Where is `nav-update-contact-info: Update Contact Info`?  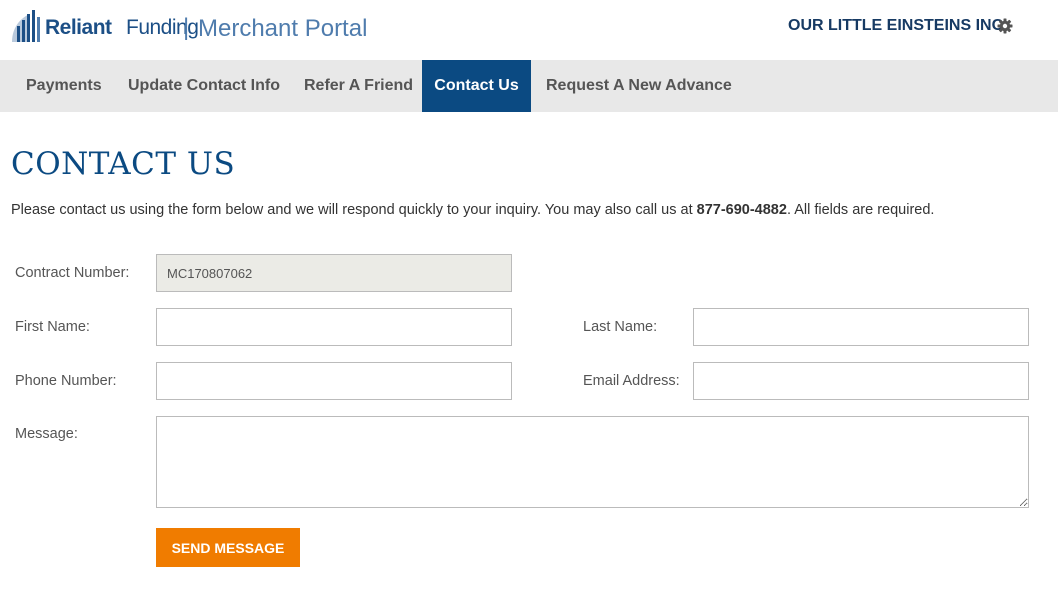 nav-update-contact-info: Update Contact Info is located at coordinates (204, 86).